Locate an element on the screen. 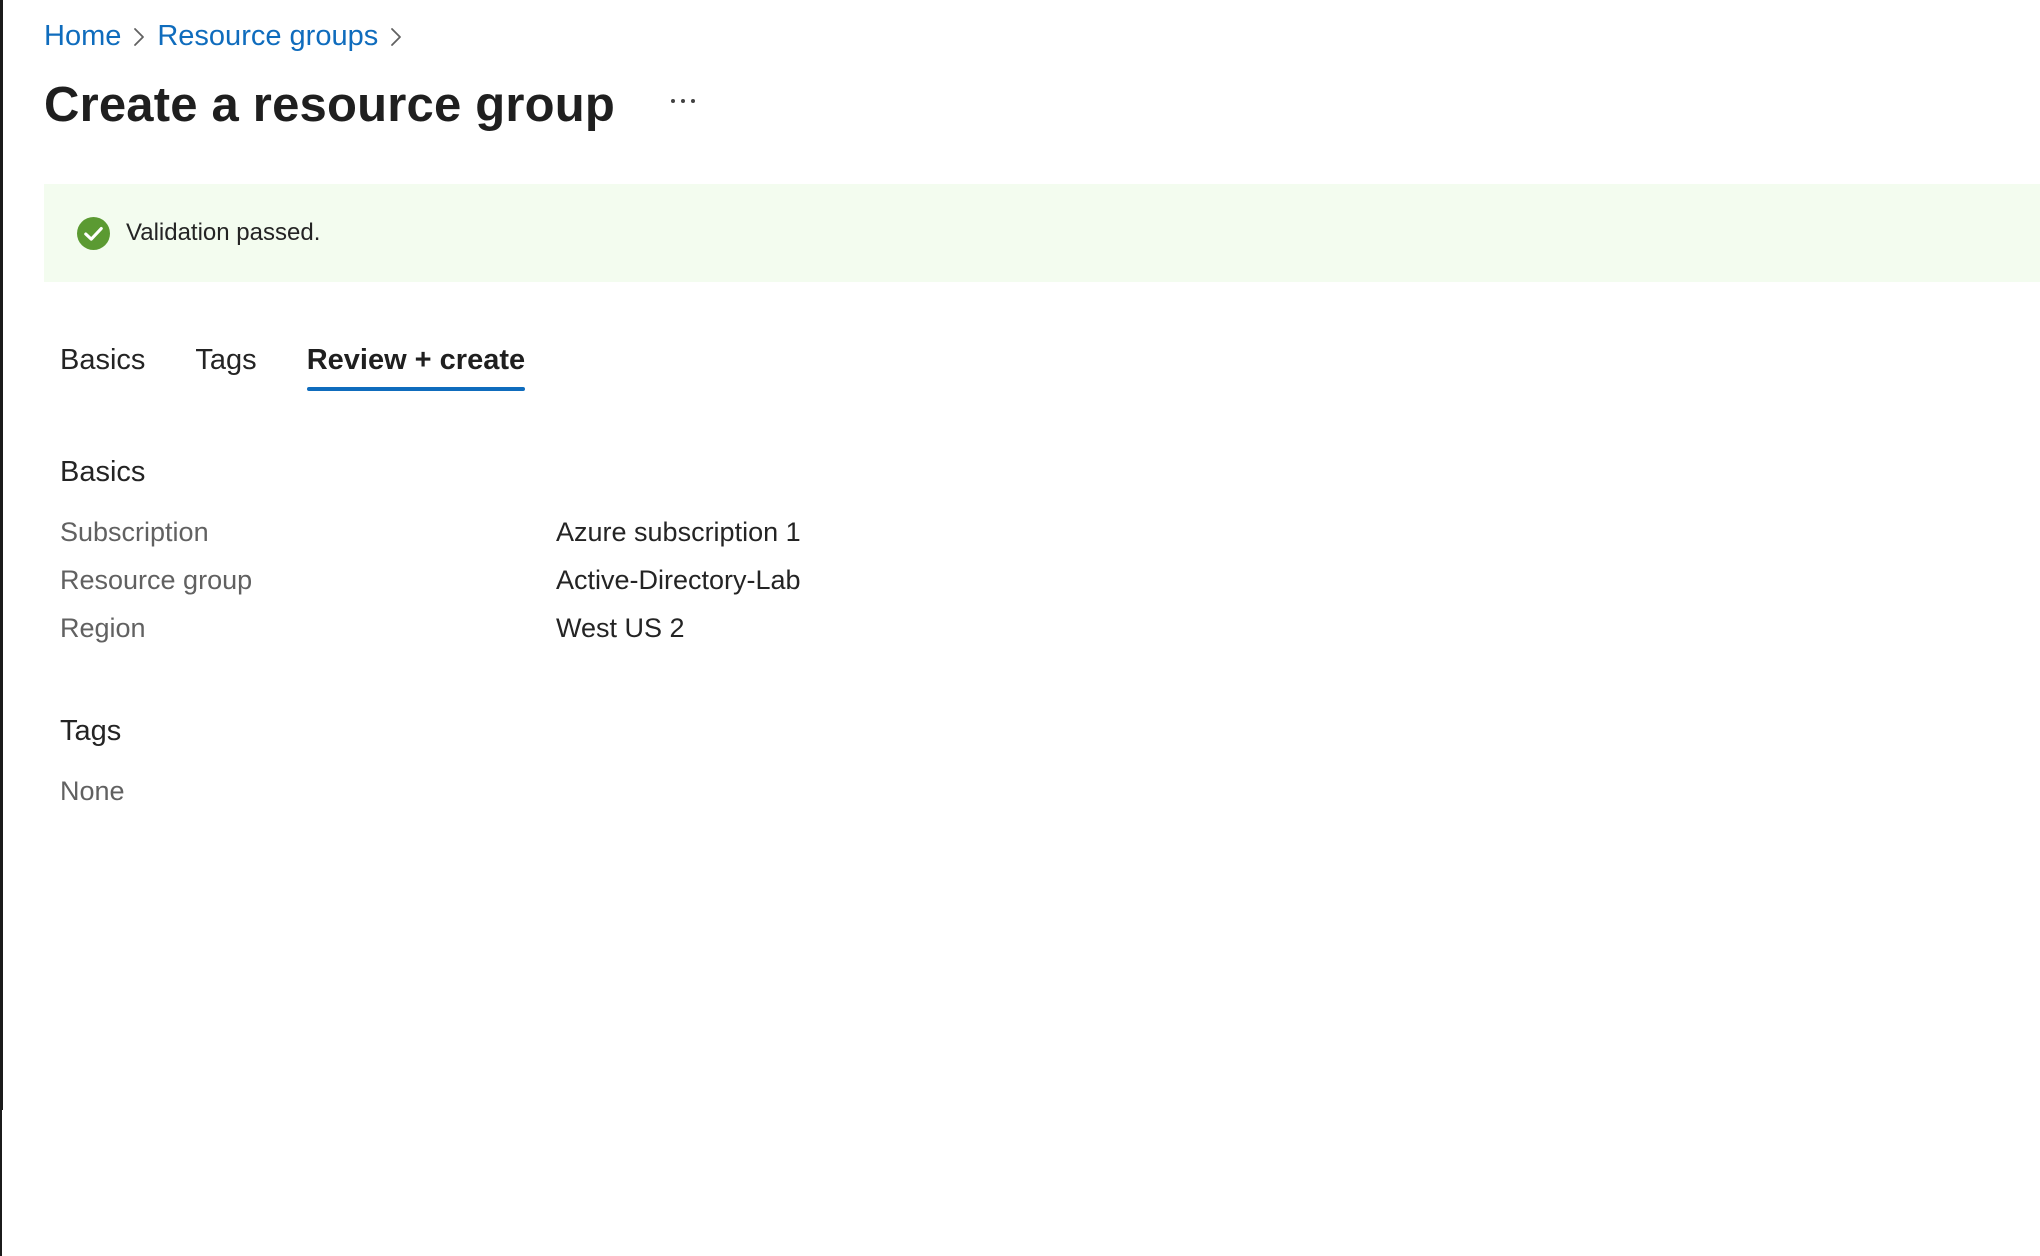  summary-row-resource-group: Resource group Active-Directory-Lab is located at coordinates (660, 585).